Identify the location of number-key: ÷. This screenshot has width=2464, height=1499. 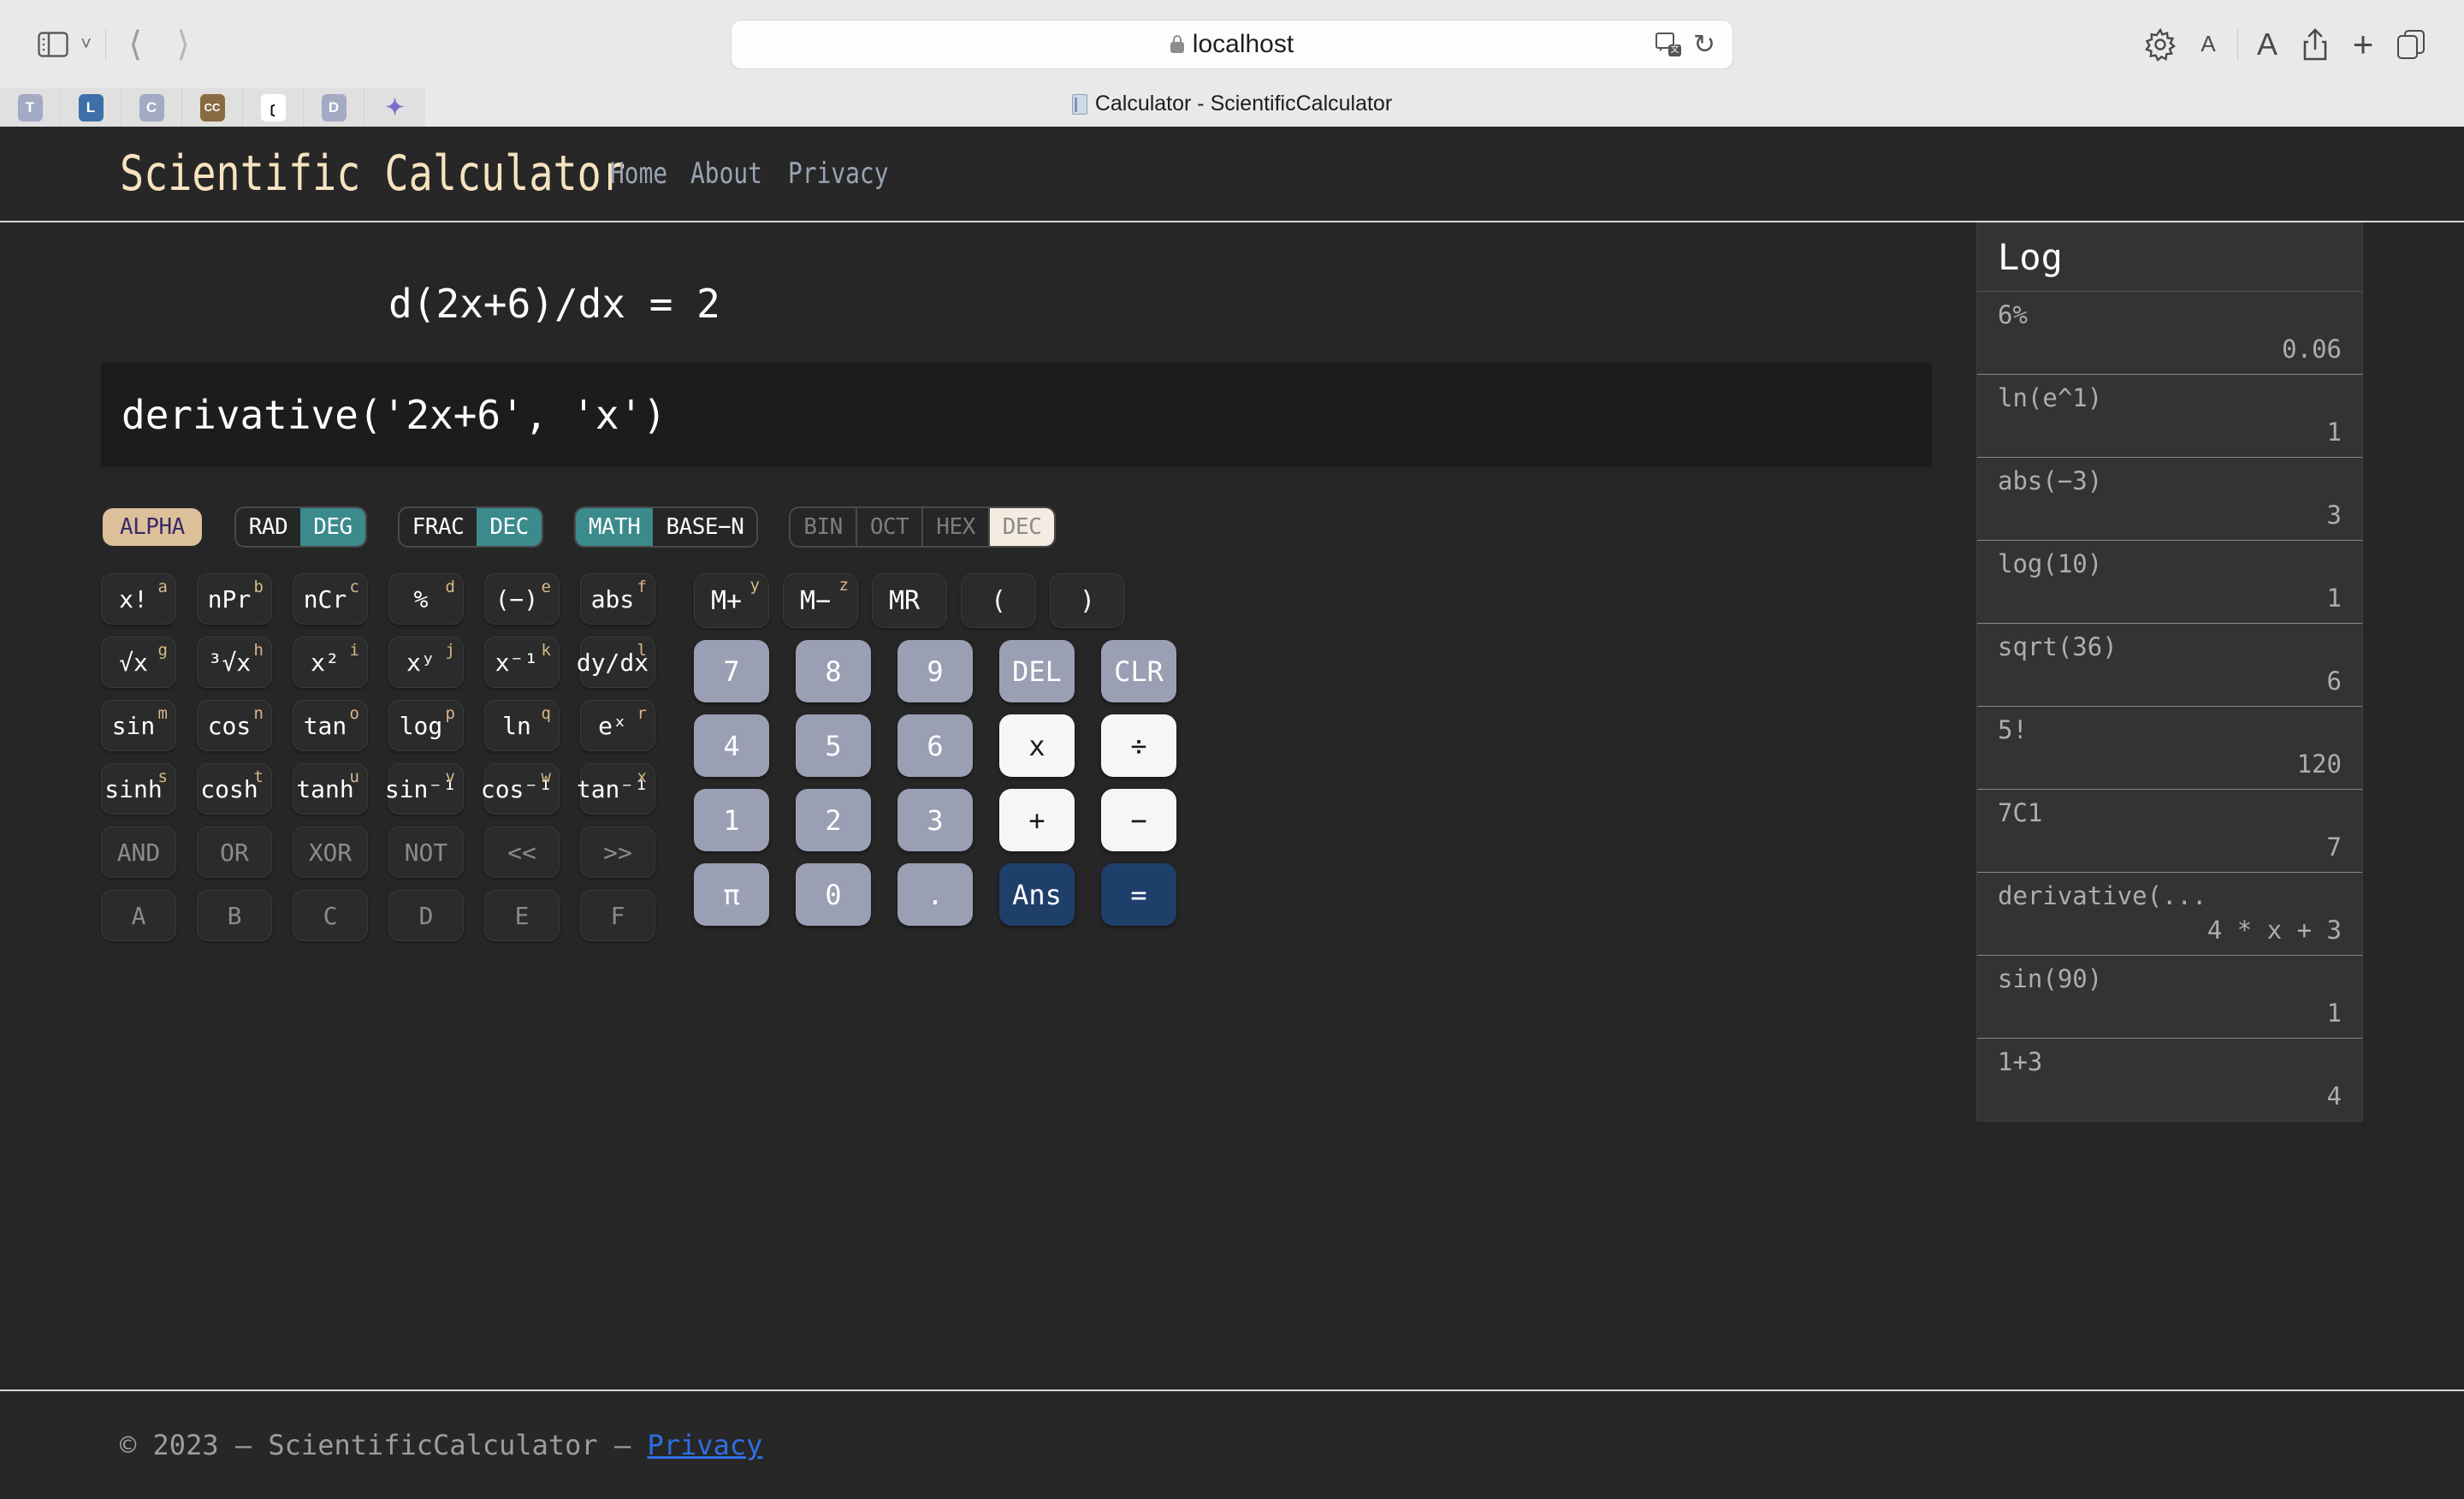
(1138, 746).